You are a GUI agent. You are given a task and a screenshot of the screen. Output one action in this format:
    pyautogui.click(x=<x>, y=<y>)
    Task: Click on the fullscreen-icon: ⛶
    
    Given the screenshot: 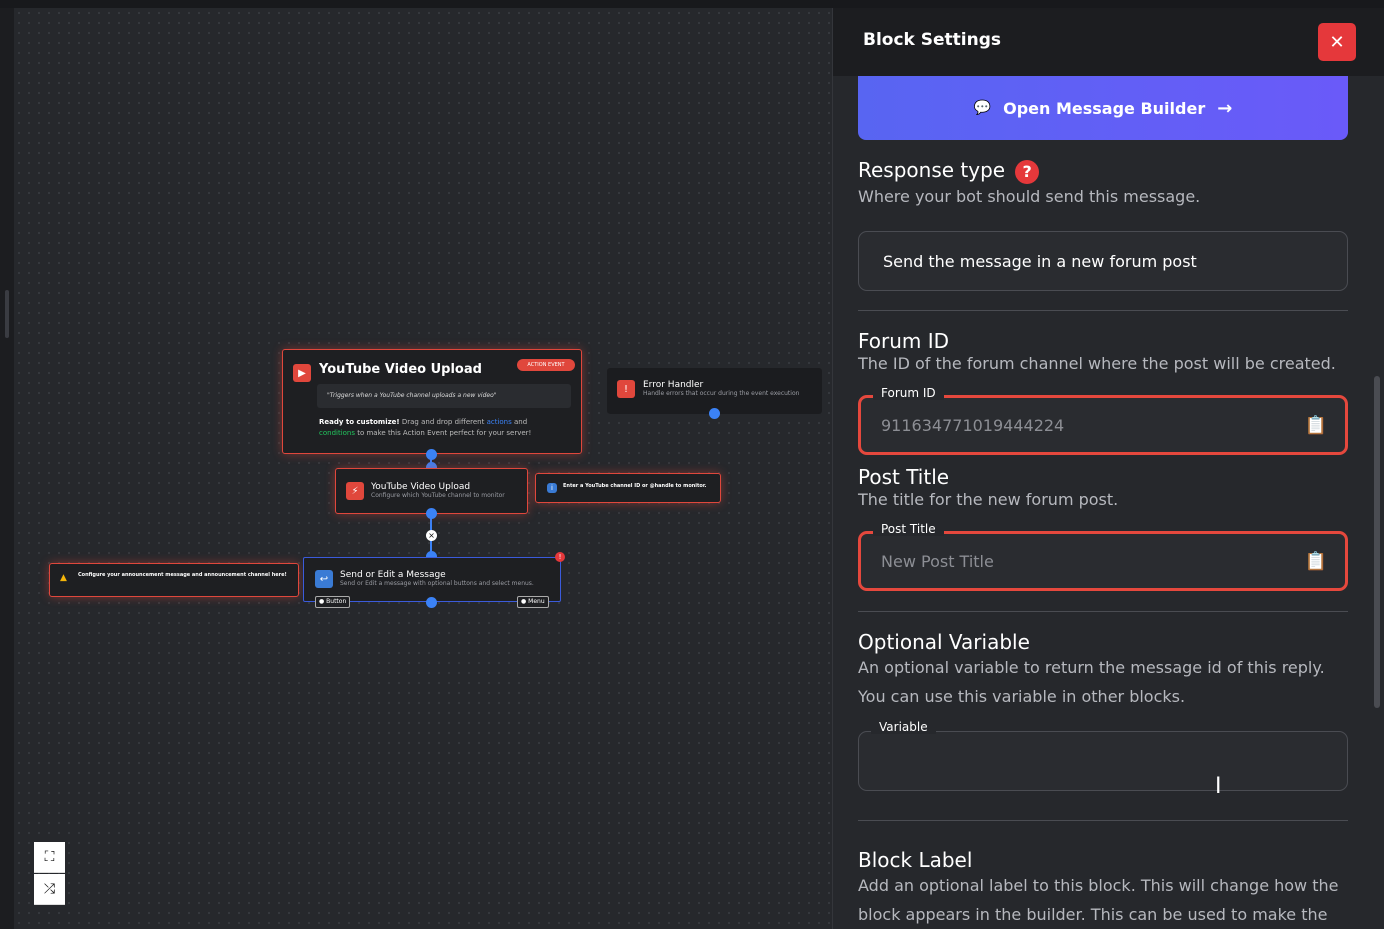 What is the action you would take?
    pyautogui.click(x=49, y=857)
    